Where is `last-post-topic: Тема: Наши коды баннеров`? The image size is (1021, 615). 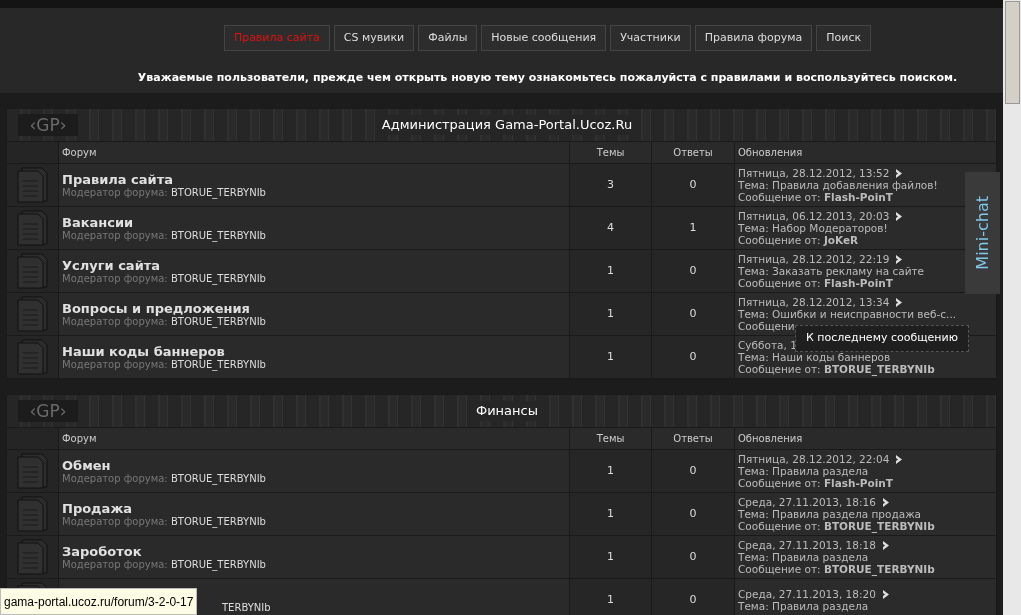 last-post-topic: Тема: Наши коды баннеров is located at coordinates (814, 357).